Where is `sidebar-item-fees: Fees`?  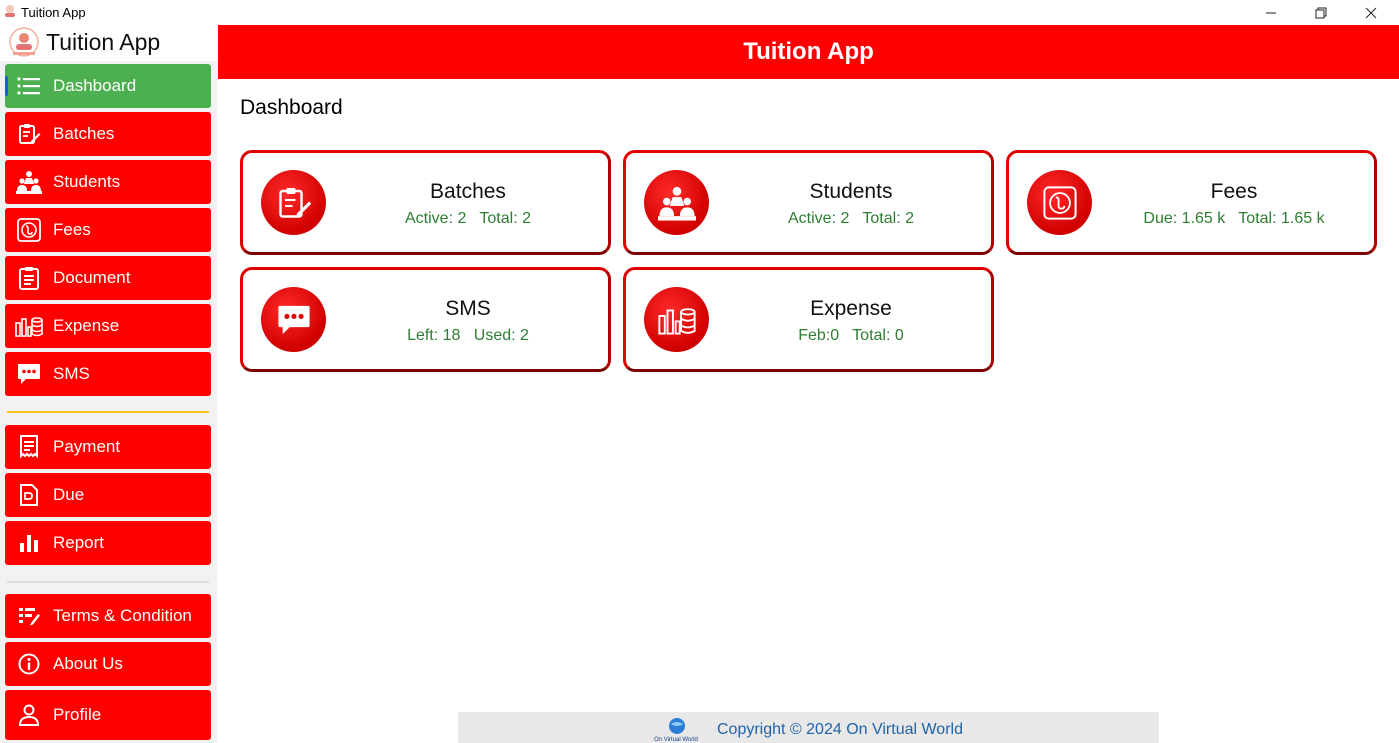
sidebar-item-fees: Fees is located at coordinates (108, 230).